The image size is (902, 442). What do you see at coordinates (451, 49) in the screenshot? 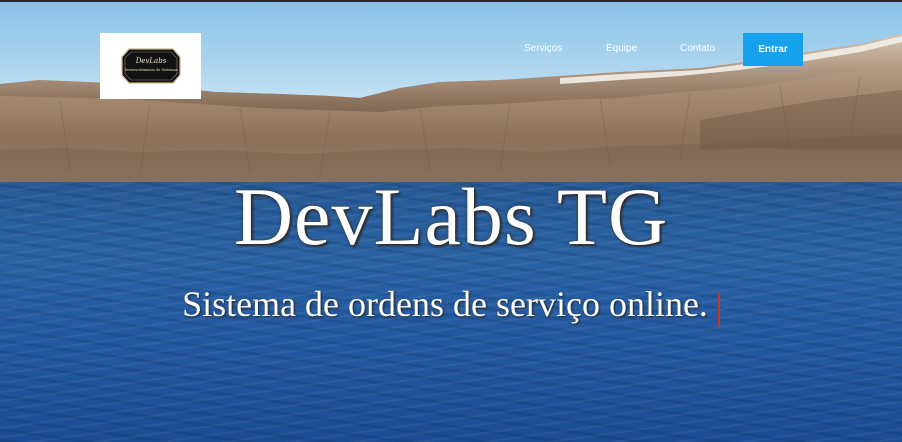
I see `main-navigation: Serviços Equipe Contato Entrar` at bounding box center [451, 49].